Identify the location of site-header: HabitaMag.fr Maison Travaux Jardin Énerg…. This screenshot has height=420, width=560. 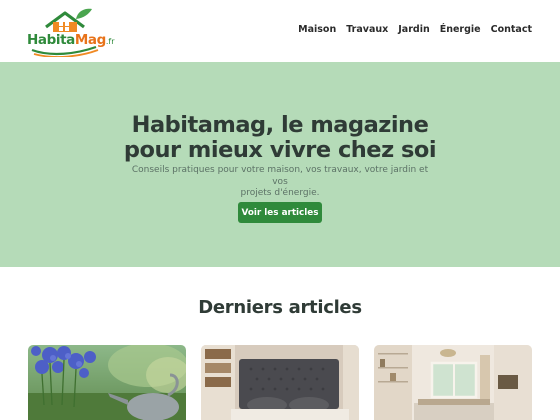
(280, 31).